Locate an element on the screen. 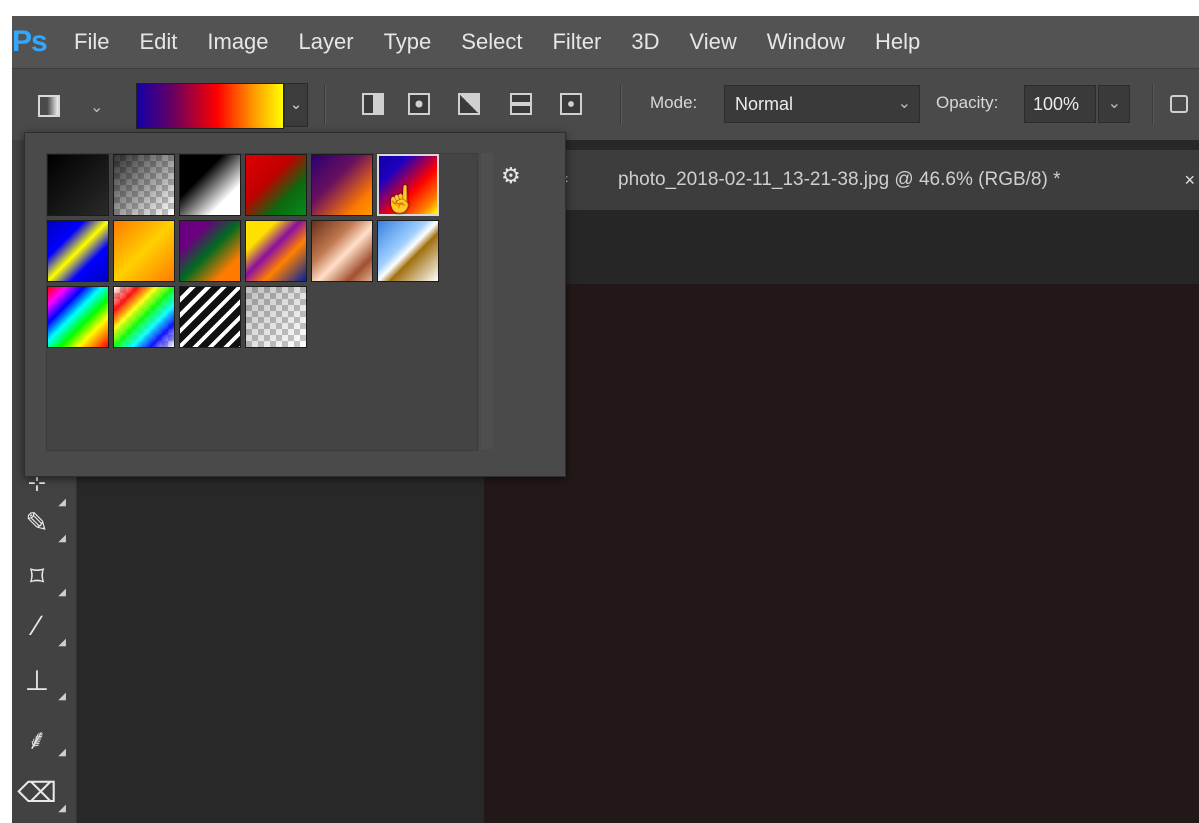  hand-cursor-icon: ☝ is located at coordinates (400, 199).